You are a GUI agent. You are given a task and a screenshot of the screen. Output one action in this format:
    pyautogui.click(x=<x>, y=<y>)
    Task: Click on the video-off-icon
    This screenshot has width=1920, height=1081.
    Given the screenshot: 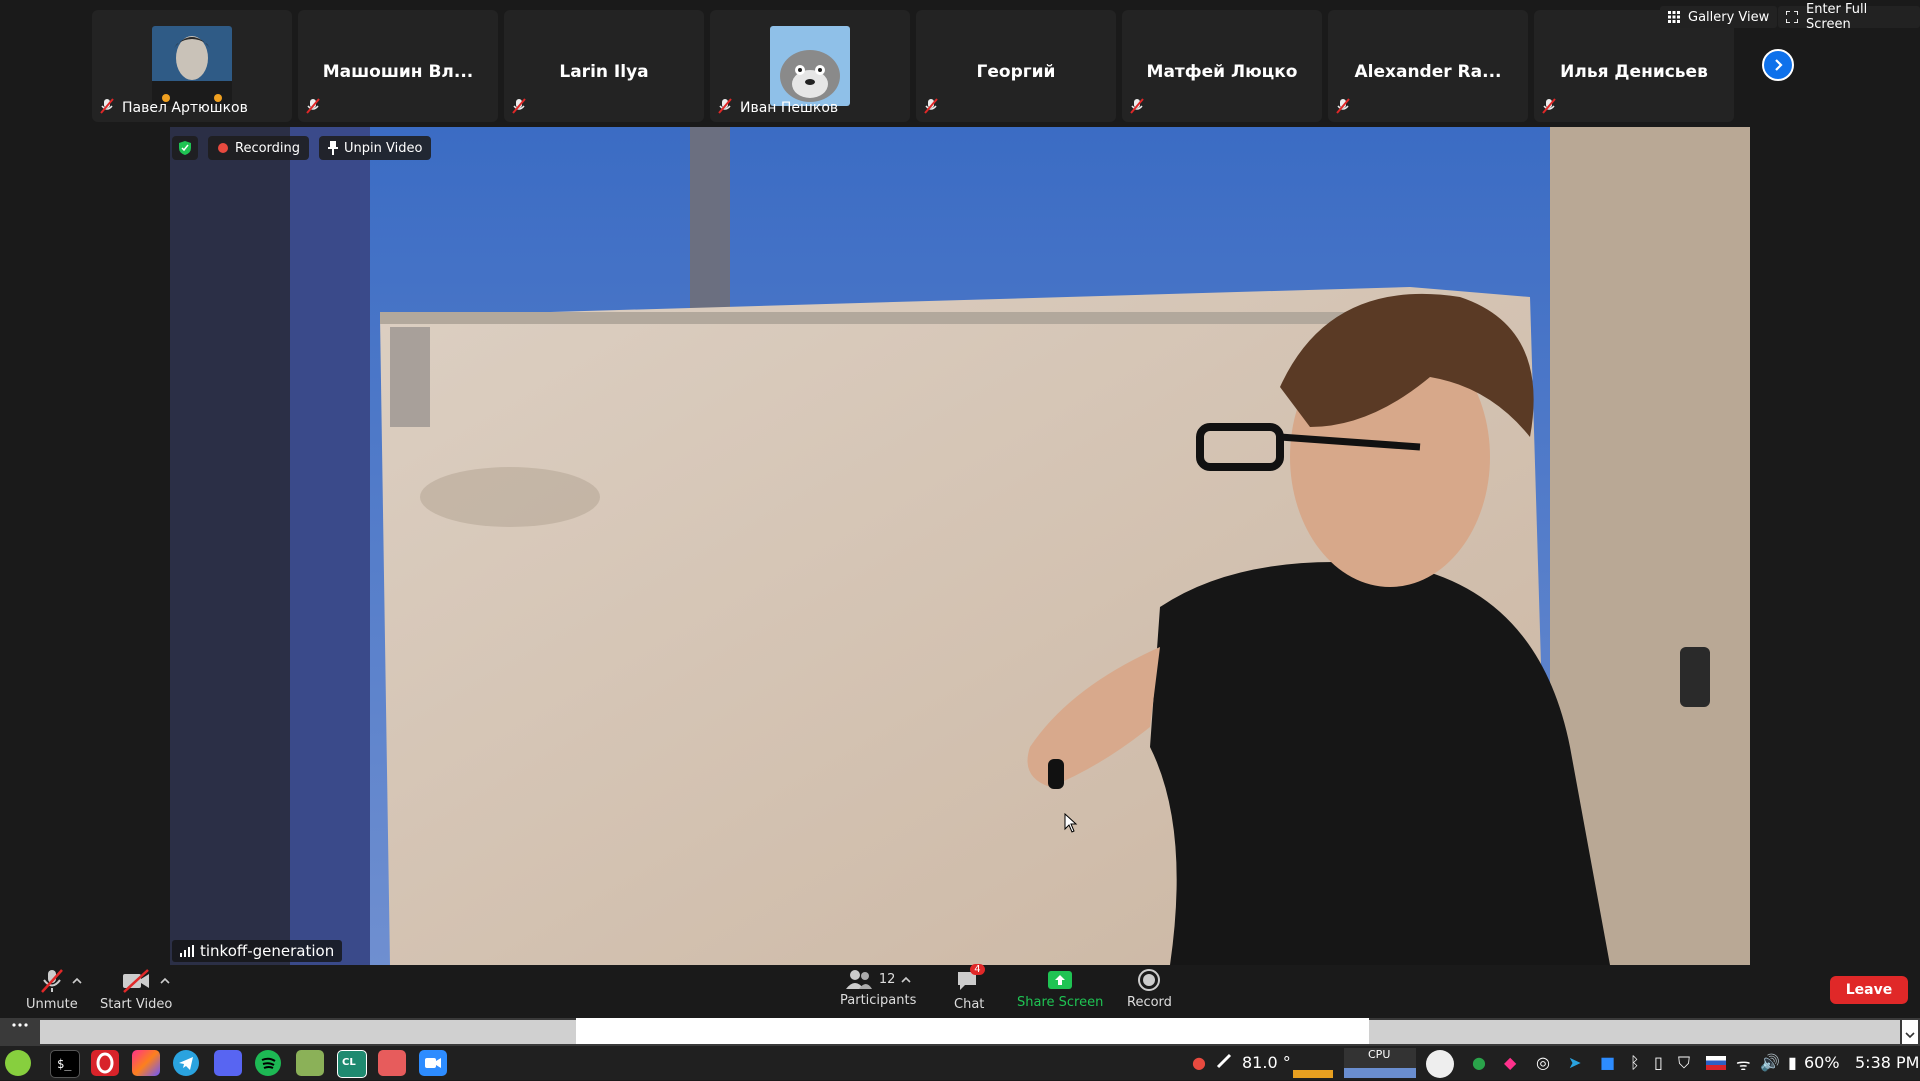 What is the action you would take?
    pyautogui.click(x=136, y=981)
    